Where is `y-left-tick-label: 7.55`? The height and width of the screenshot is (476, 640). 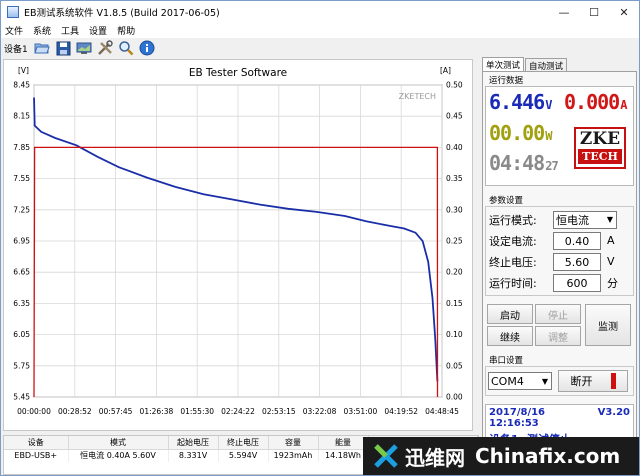 y-left-tick-label: 7.55 is located at coordinates (21, 178).